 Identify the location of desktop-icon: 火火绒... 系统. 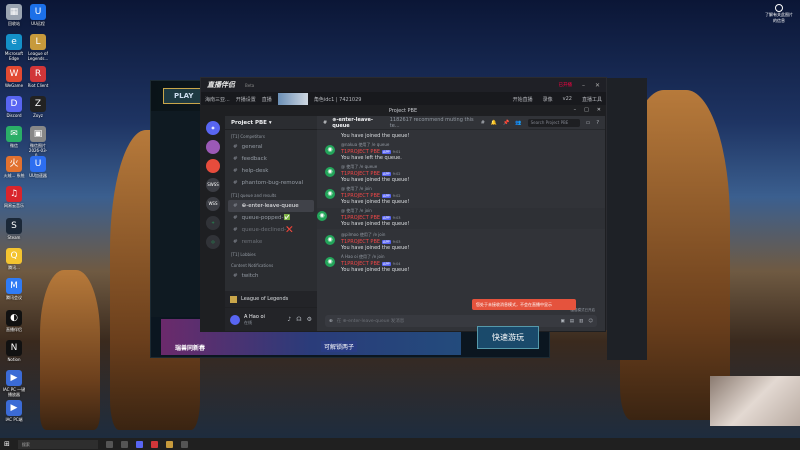
(14, 167).